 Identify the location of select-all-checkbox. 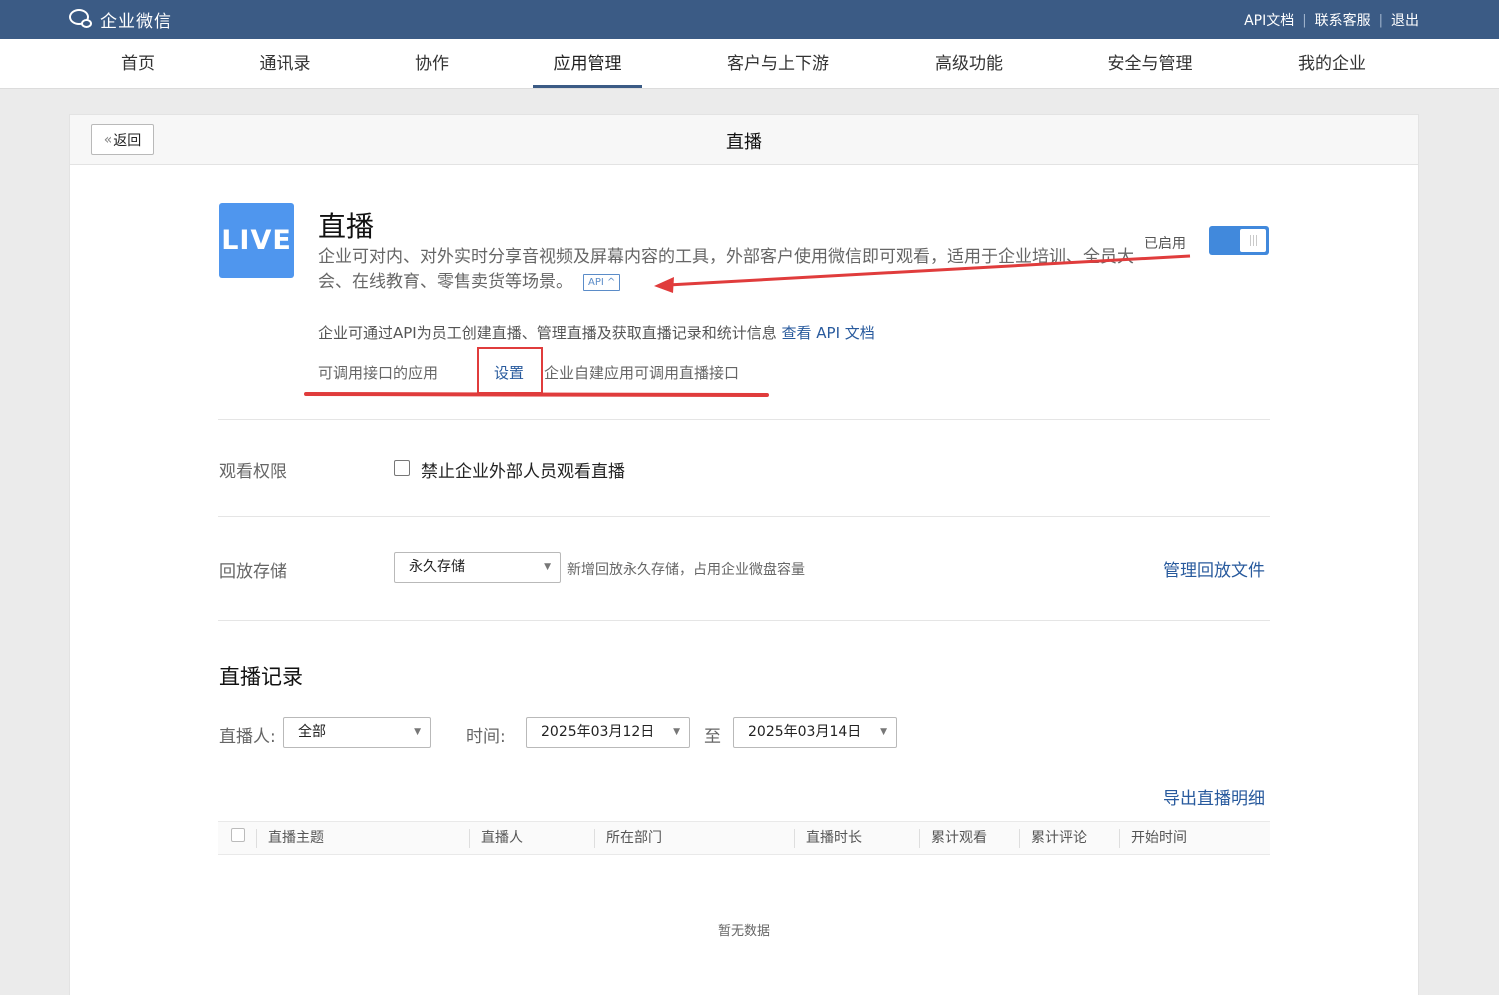
(238, 835).